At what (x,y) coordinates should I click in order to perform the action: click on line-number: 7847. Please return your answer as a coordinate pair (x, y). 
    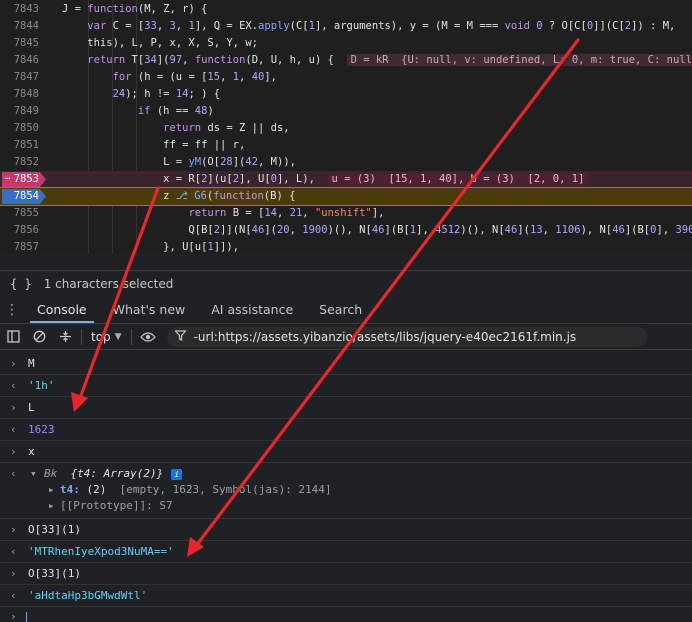
    Looking at the image, I should click on (24, 77).